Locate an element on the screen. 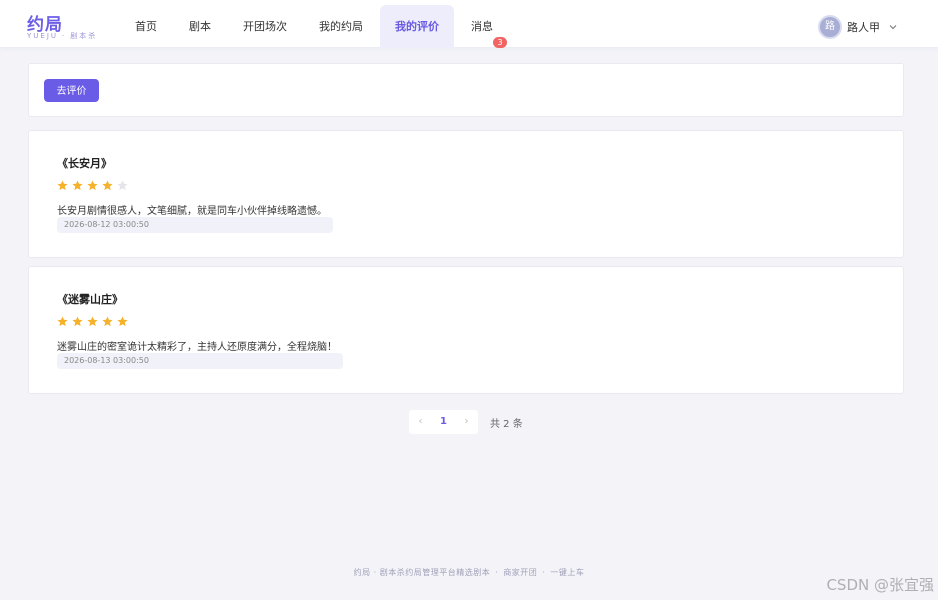 This screenshot has width=938, height=600. nav-item-scripts: 剧本 is located at coordinates (200, 26).